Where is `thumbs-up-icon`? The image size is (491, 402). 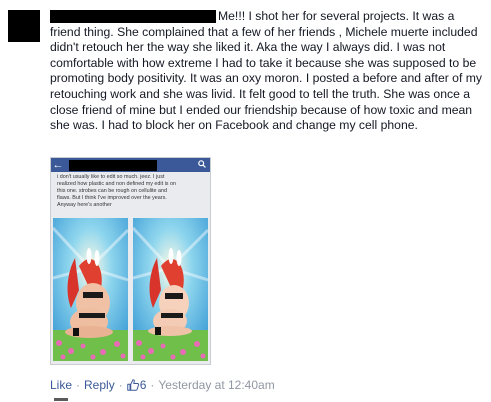
thumbs-up-icon is located at coordinates (132, 385).